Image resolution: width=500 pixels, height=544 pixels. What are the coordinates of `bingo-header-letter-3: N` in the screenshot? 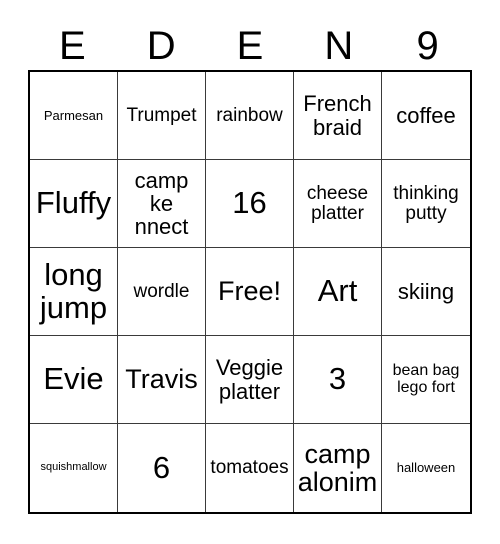 It's located at (338, 46).